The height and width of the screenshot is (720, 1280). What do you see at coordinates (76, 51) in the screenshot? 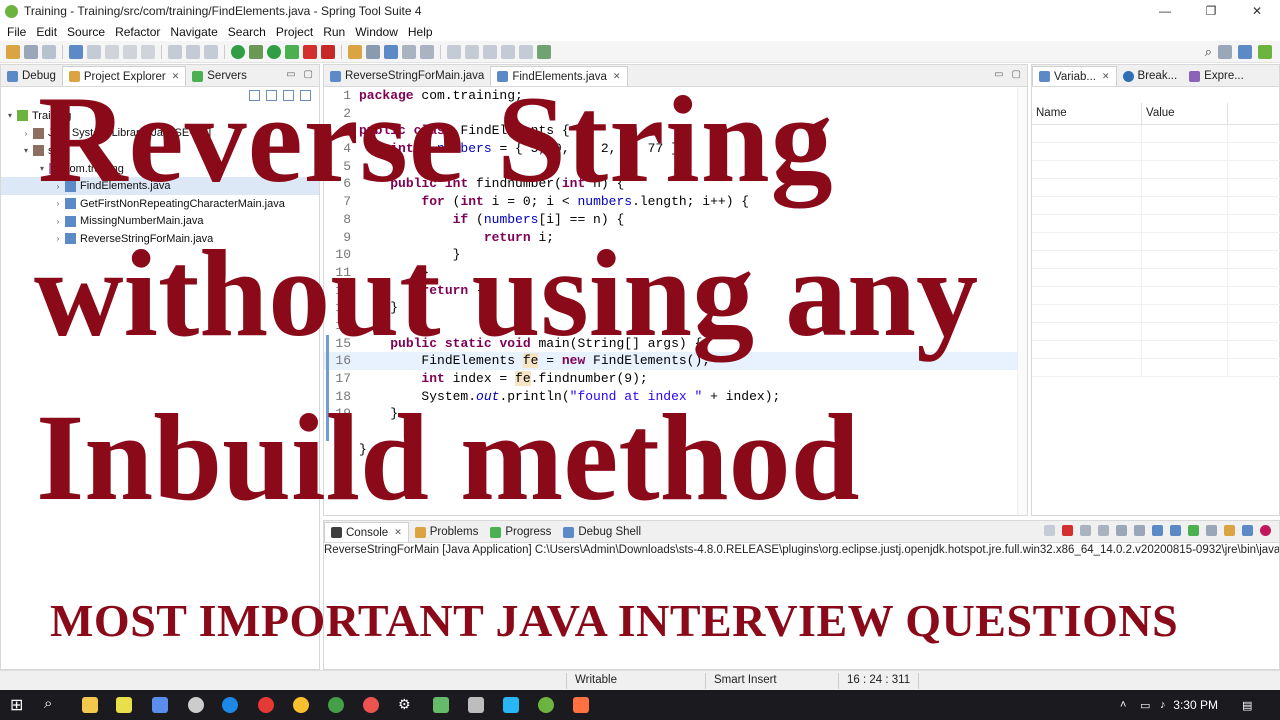
I see `terminal-icon` at bounding box center [76, 51].